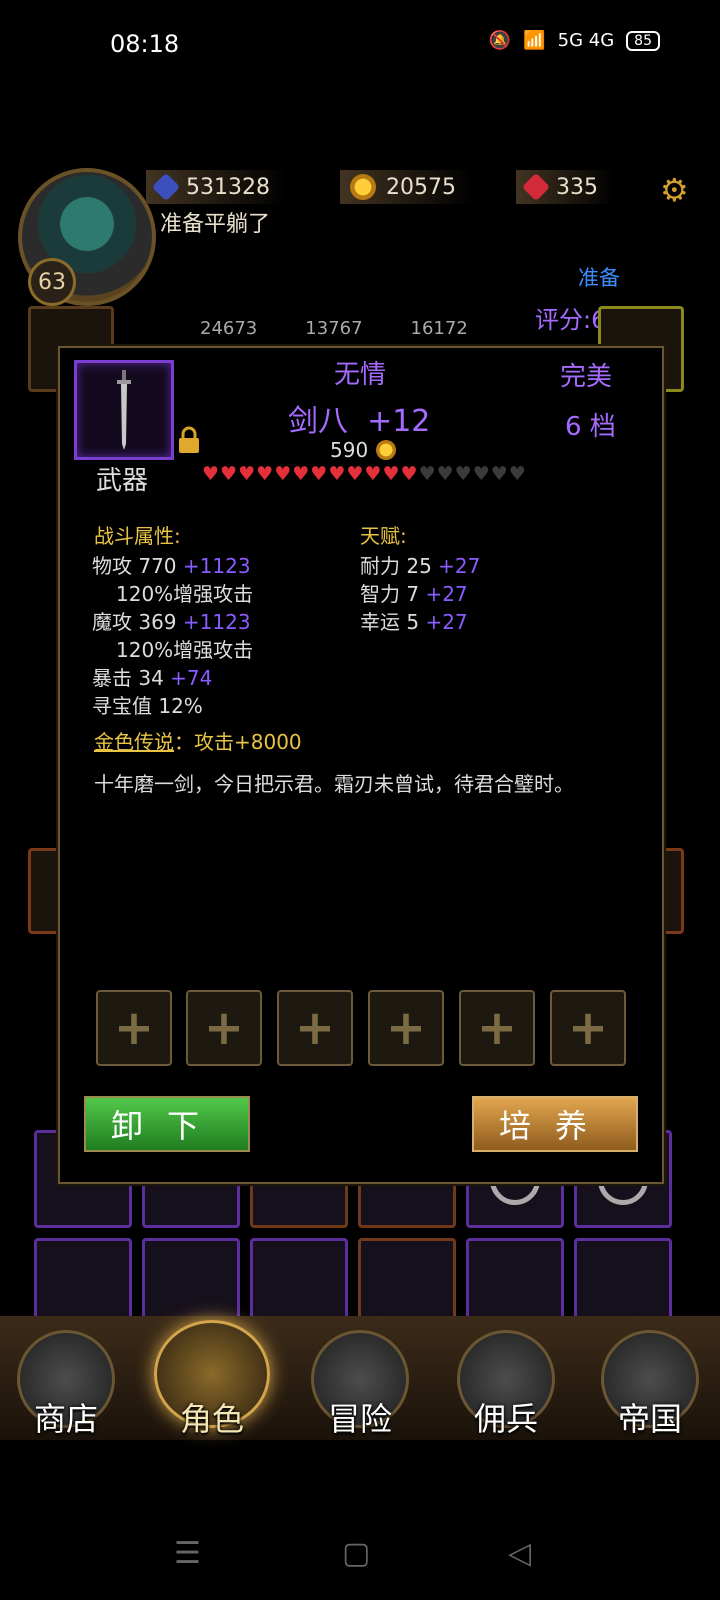 The width and height of the screenshot is (720, 1600). Describe the element at coordinates (414, 594) in the screenshot. I see `talent-line: 智力 7 +27` at that location.